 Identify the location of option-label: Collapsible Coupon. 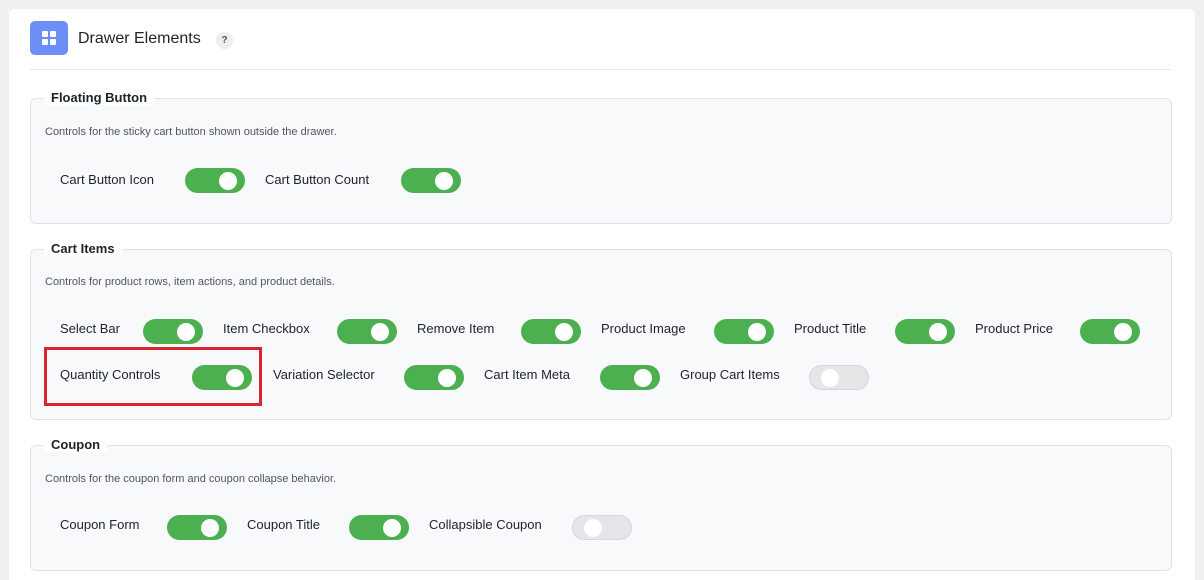
(485, 524).